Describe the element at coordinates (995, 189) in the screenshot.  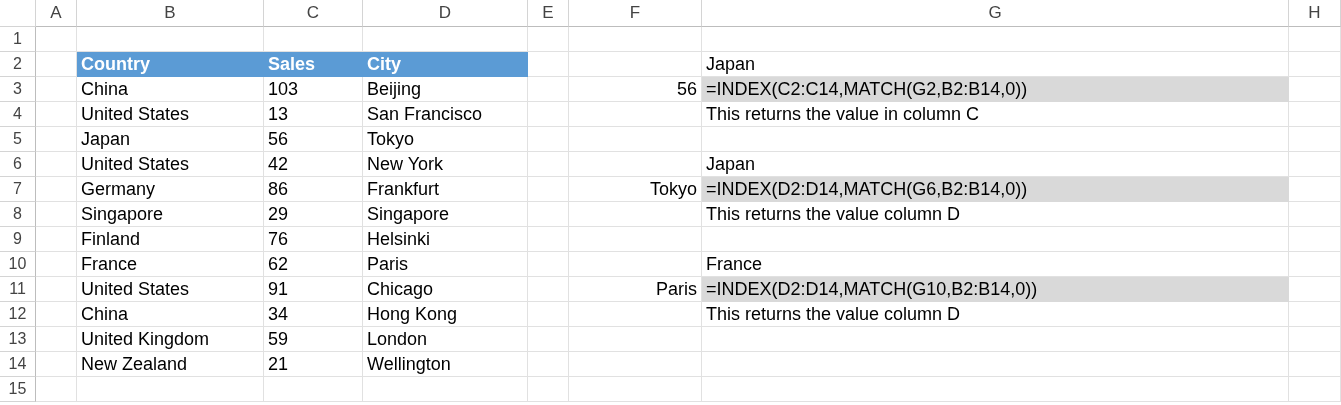
I see `formula-cell: =INDEX(D2:D14,MATCH(G6,B2:B14,0))` at that location.